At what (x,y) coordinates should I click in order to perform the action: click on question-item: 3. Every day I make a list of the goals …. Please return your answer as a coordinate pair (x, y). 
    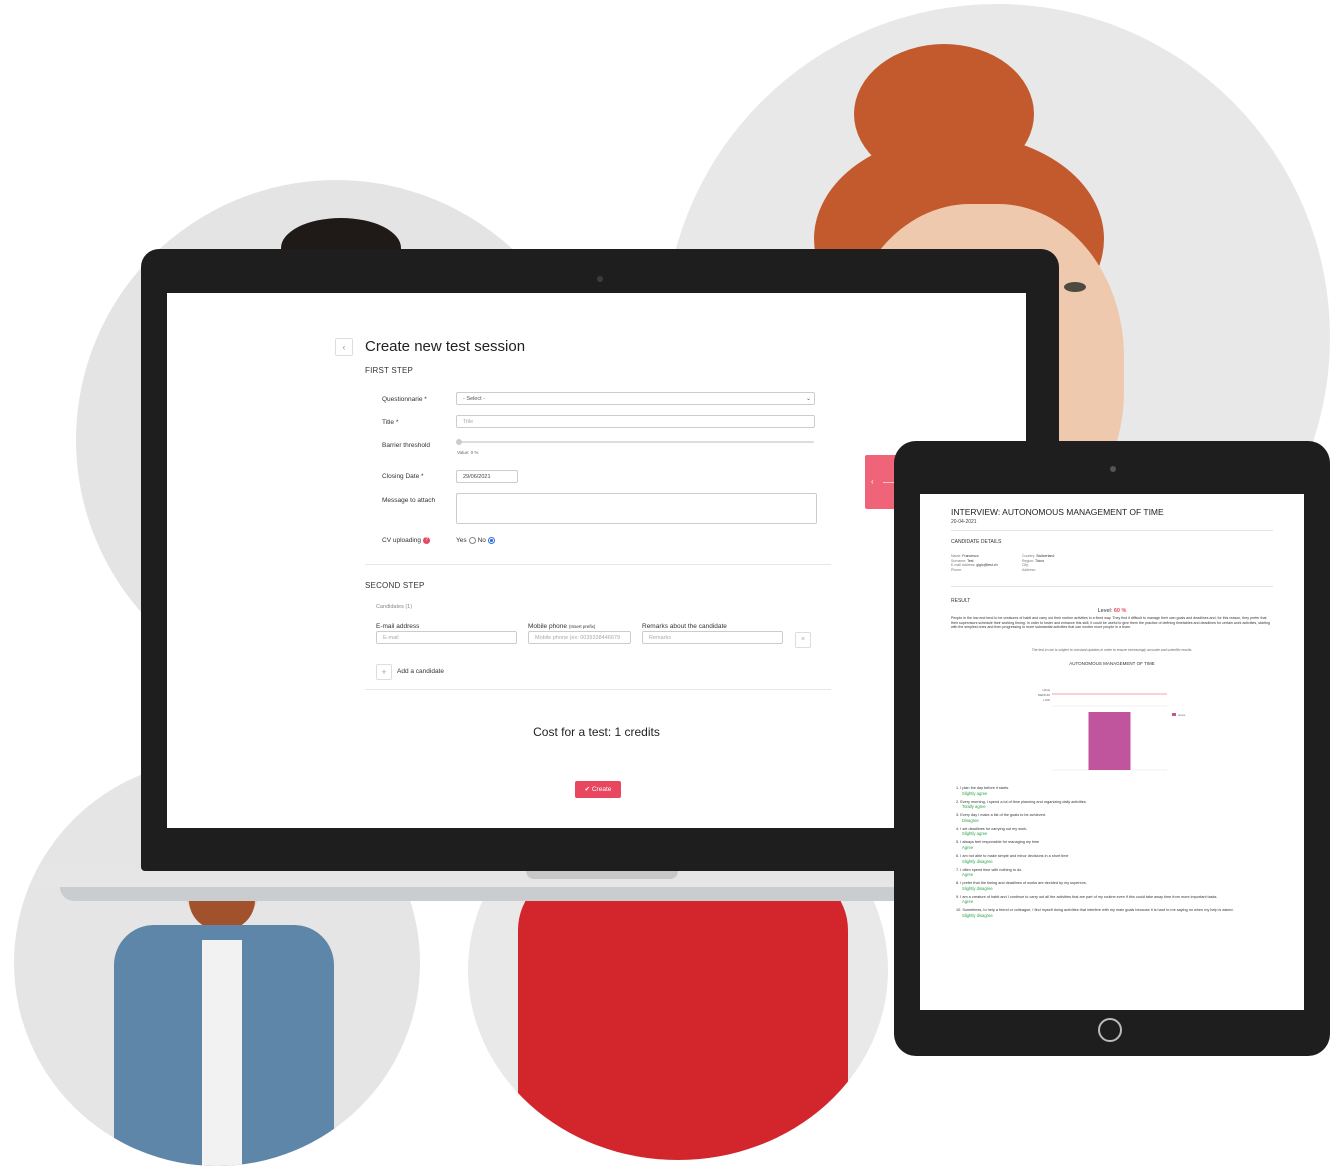
    Looking at the image, I should click on (1115, 818).